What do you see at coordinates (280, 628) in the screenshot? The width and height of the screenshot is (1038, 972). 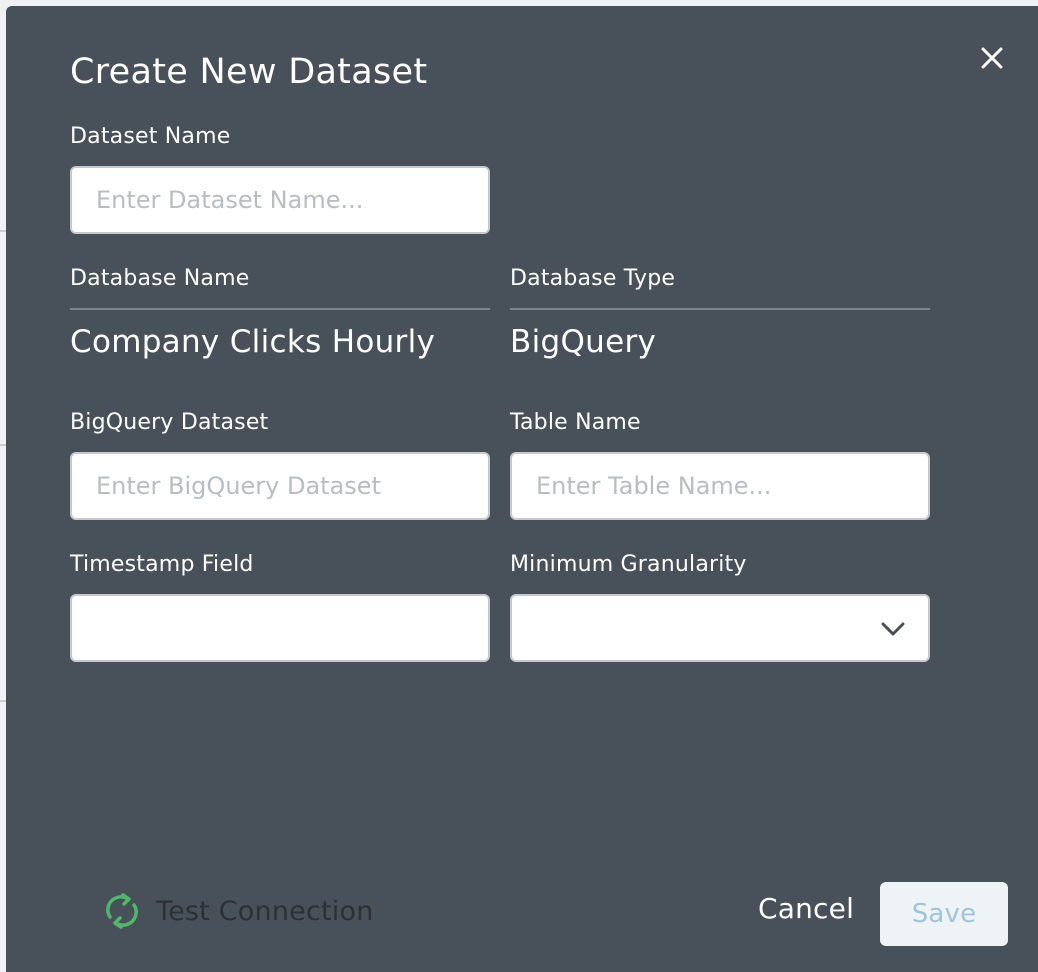 I see `timestamp-field-input` at bounding box center [280, 628].